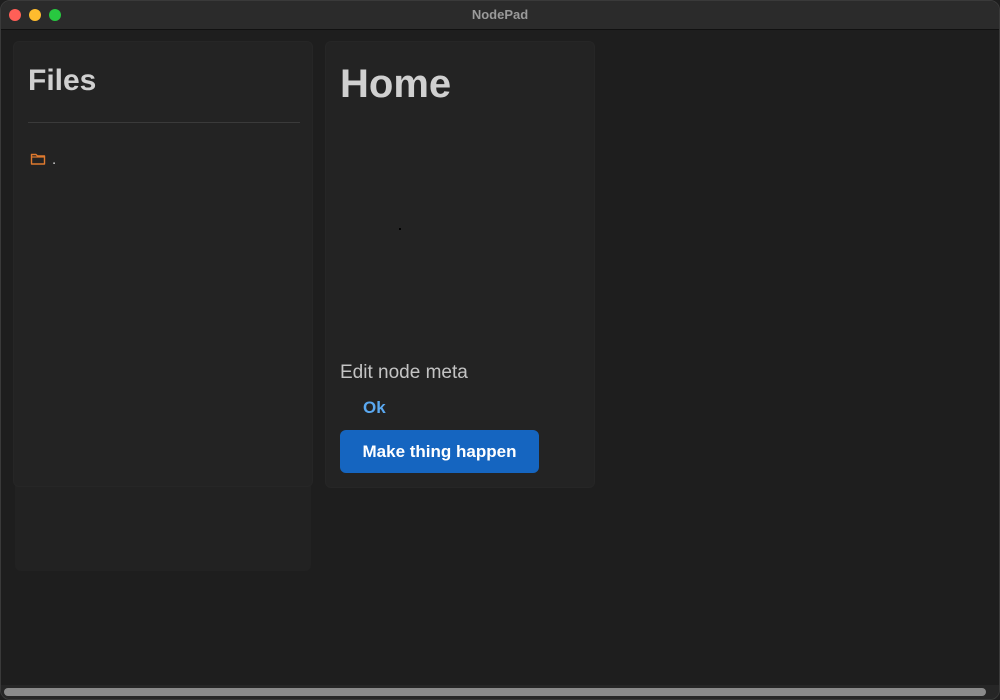  I want to click on files-divider, so click(164, 122).